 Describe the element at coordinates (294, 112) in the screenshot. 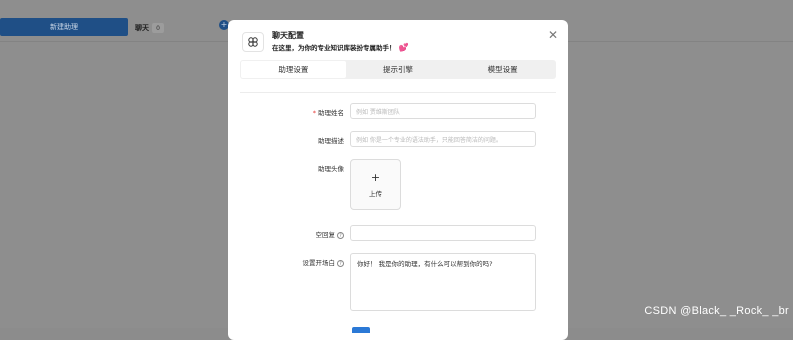

I see `name-label: * 助理姓名` at that location.